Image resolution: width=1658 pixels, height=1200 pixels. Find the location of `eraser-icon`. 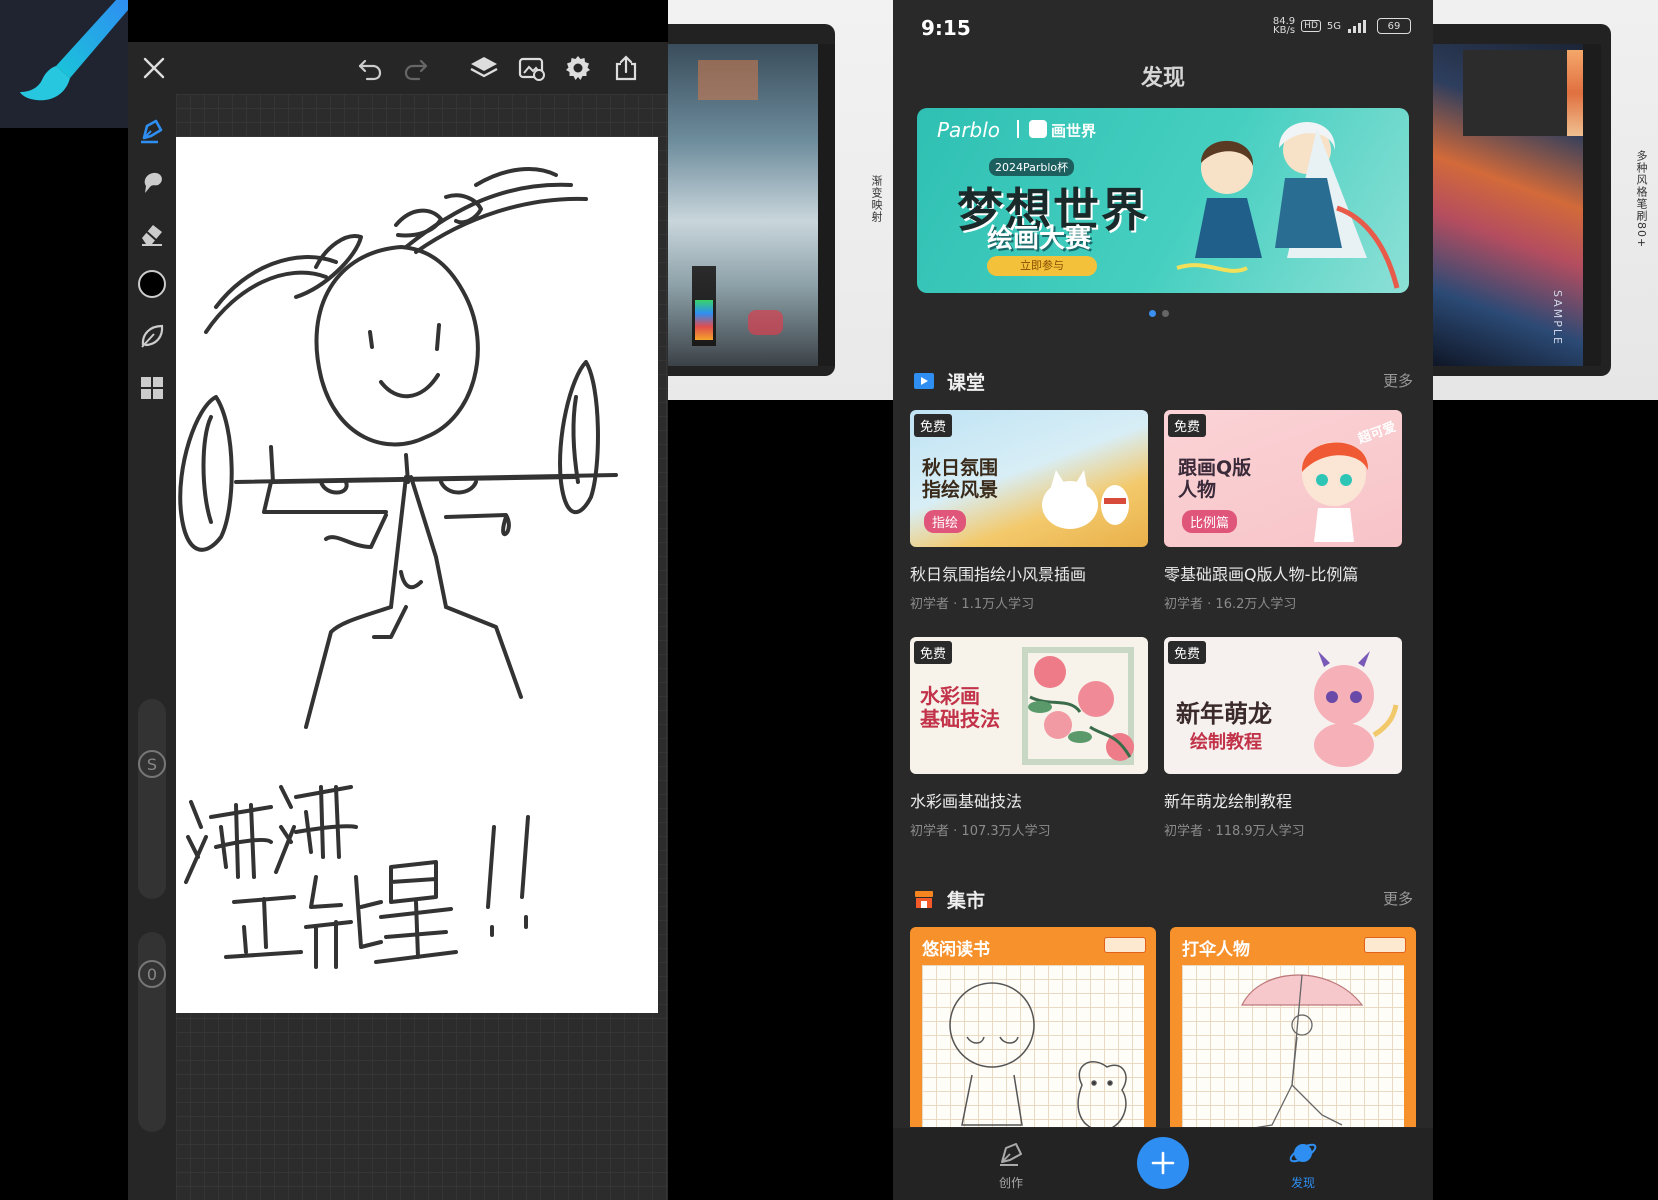

eraser-icon is located at coordinates (152, 234).